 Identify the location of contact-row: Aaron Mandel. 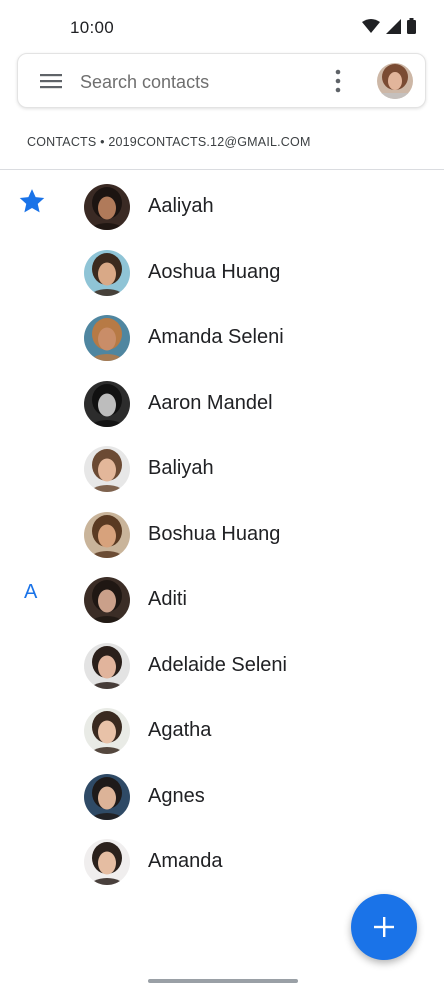
(222, 404).